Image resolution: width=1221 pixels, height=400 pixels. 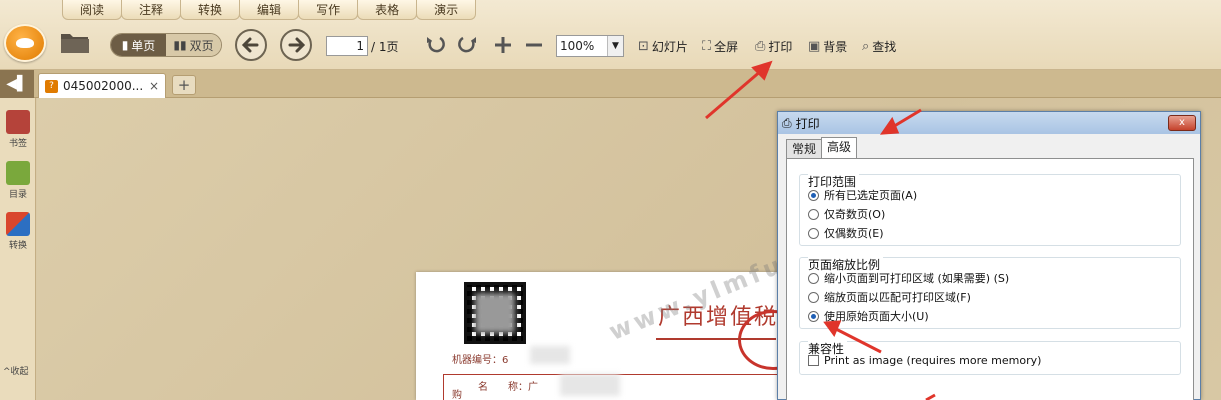 What do you see at coordinates (839, 147) in the screenshot?
I see `tab-advanced: 高级` at bounding box center [839, 147].